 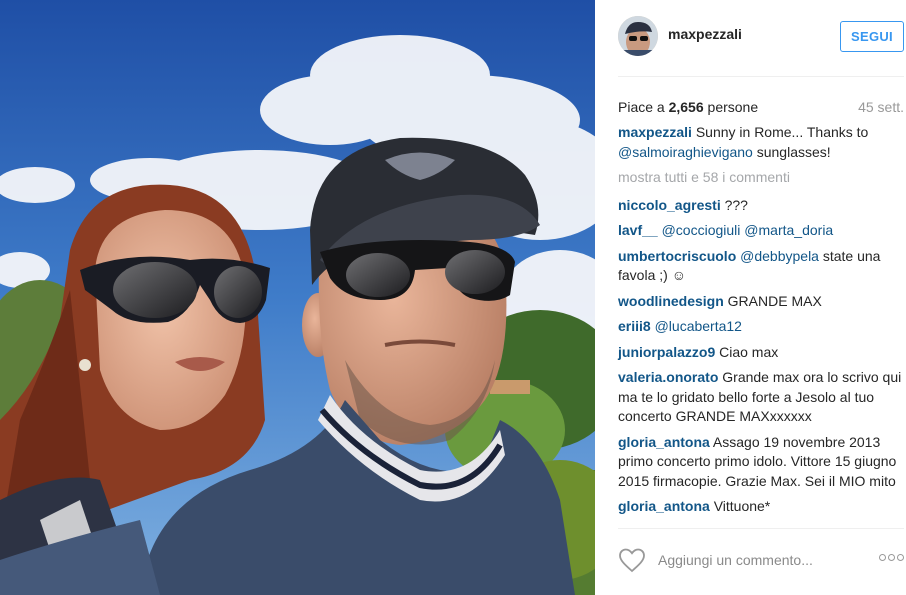 What do you see at coordinates (677, 256) in the screenshot?
I see `comment-username: umbertocriscuolo` at bounding box center [677, 256].